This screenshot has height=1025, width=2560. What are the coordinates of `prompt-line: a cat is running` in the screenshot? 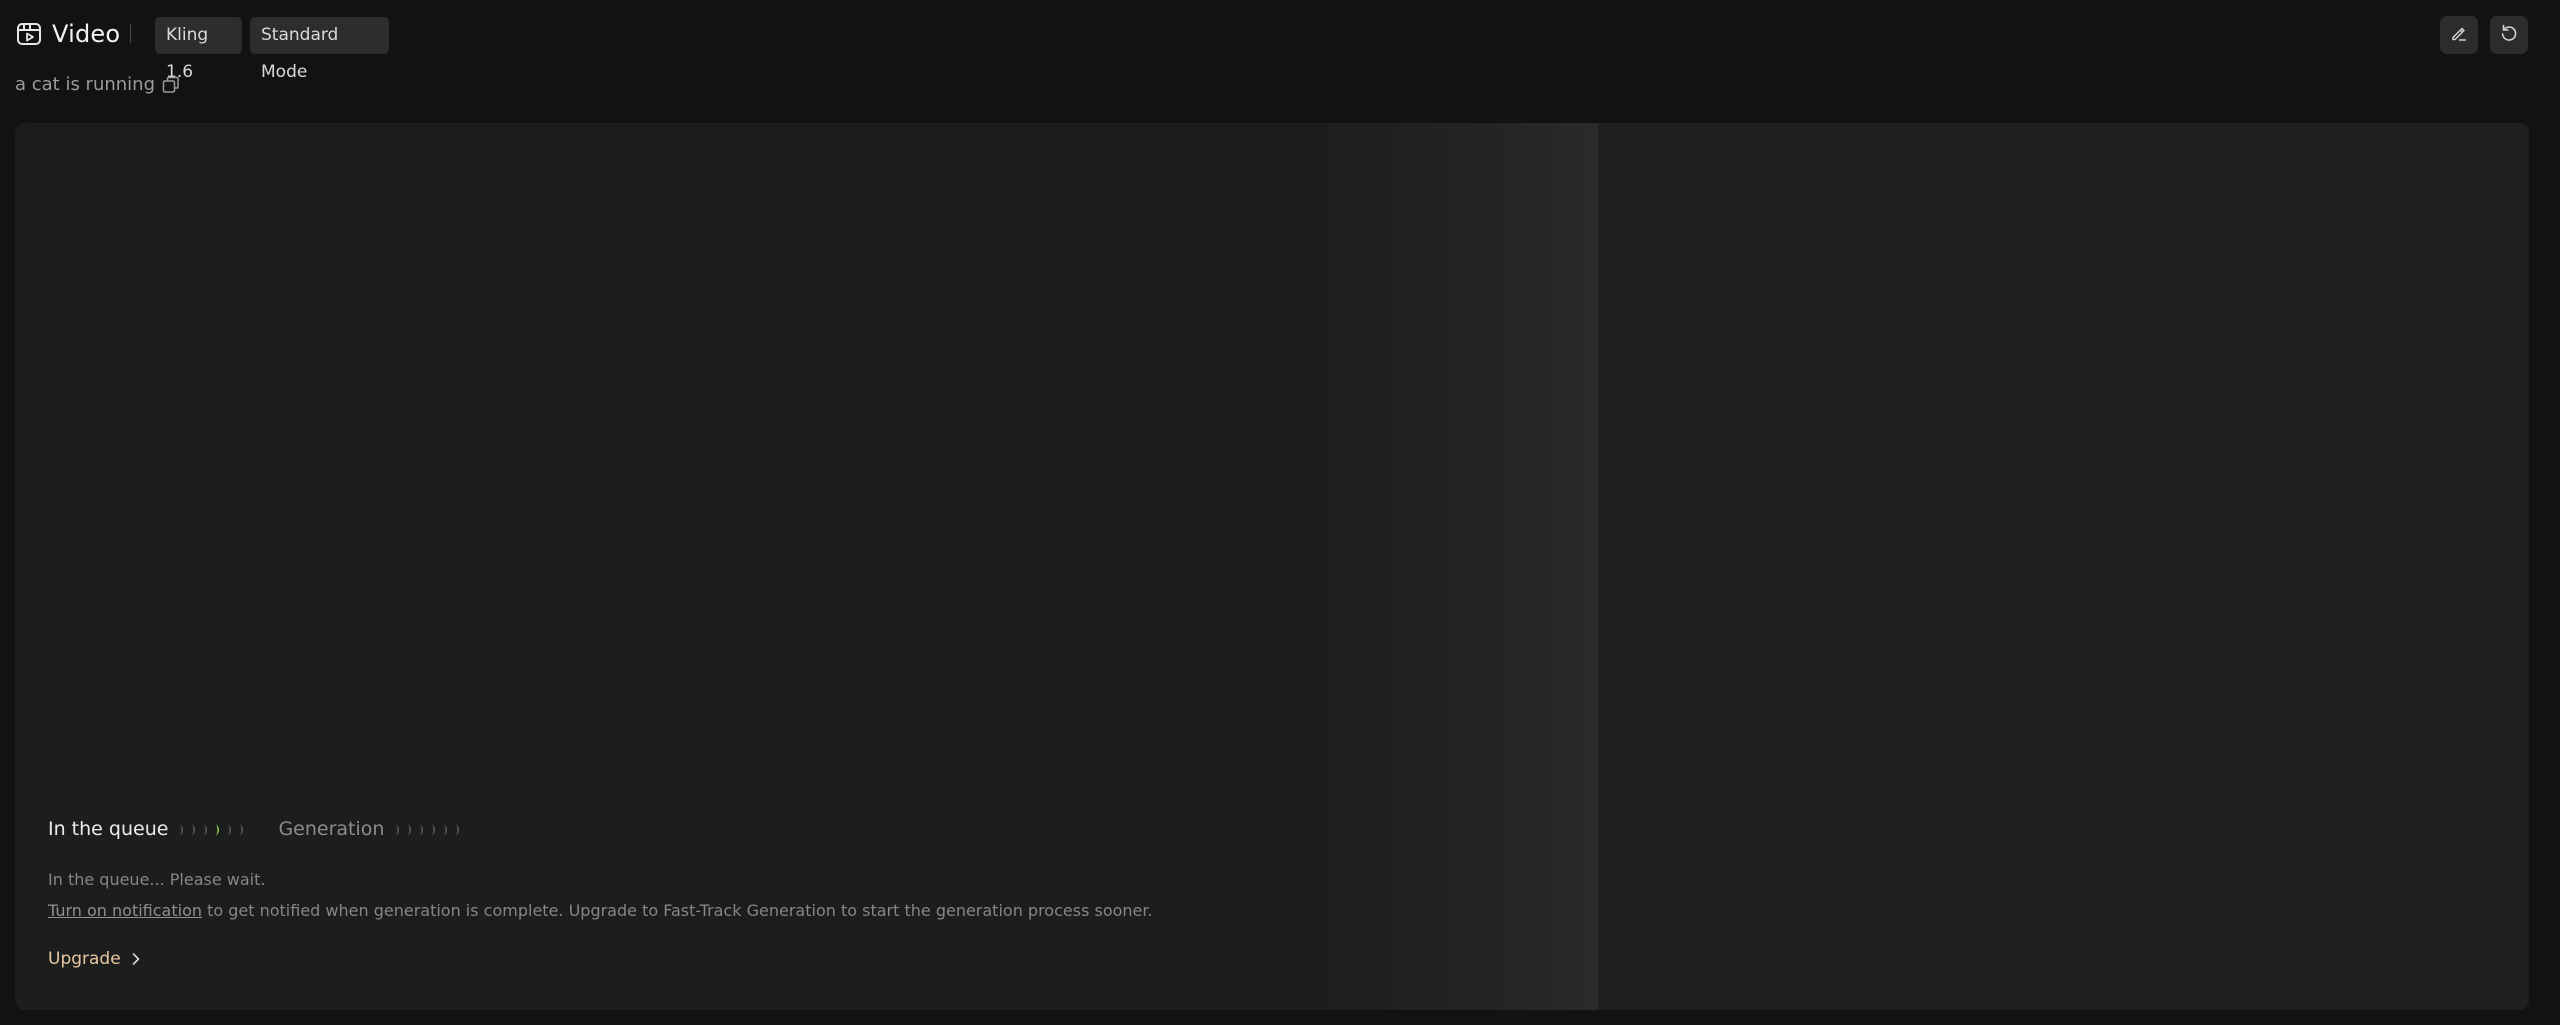 It's located at (98, 84).